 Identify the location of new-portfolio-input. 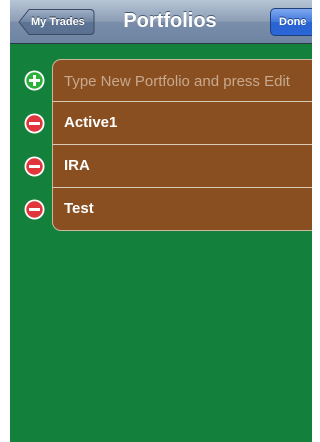
(182, 81).